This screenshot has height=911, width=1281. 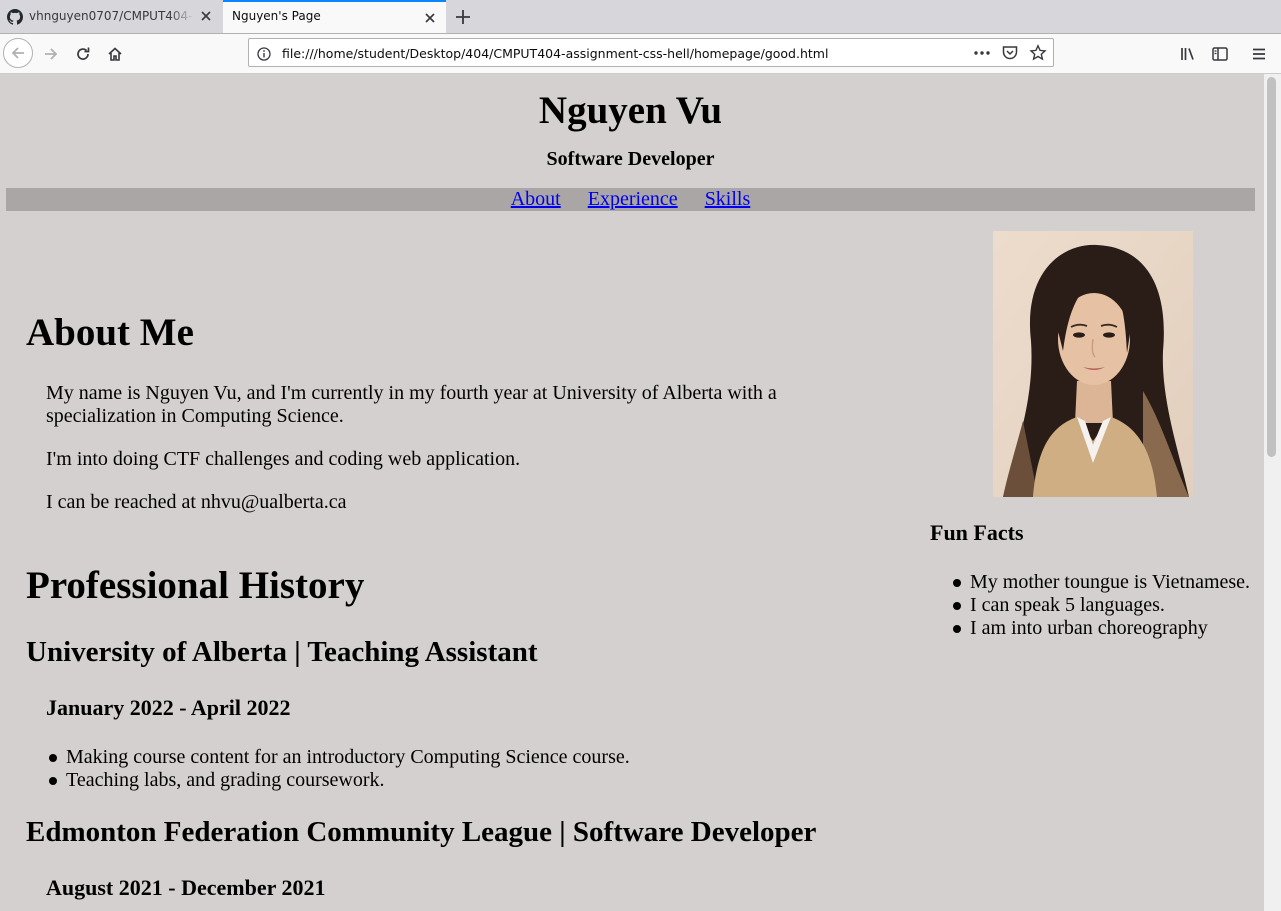 What do you see at coordinates (276, 16) in the screenshot?
I see `tab-title: Nguyen's Page` at bounding box center [276, 16].